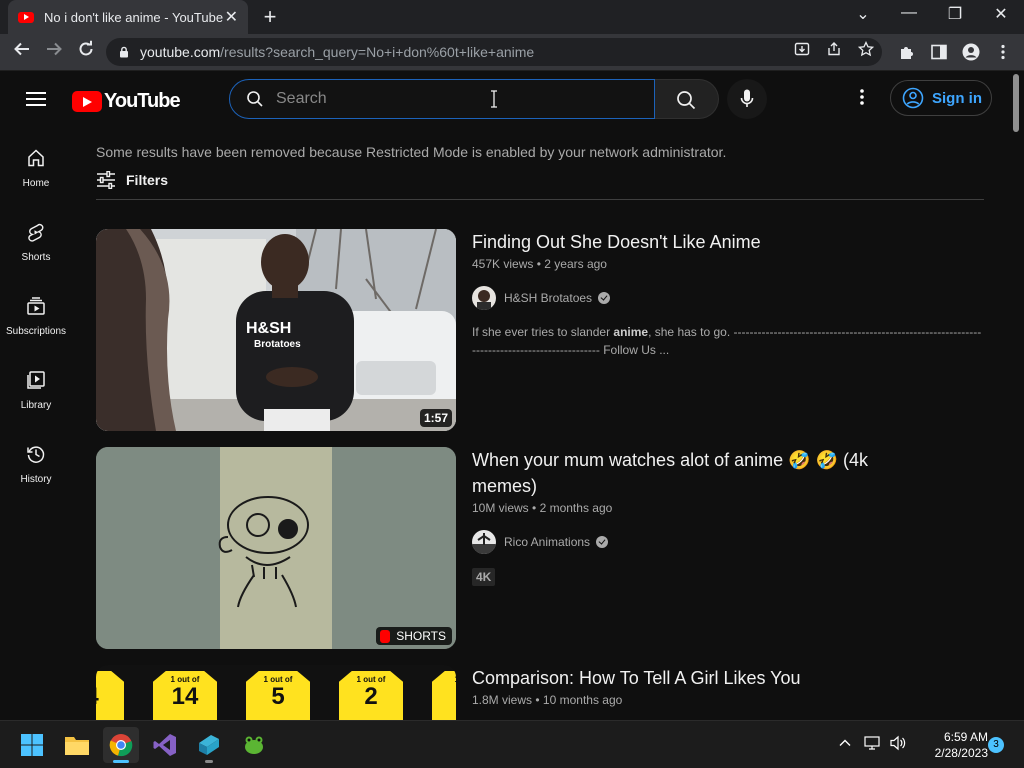  I want to click on channel-name: H&SH Brotatoes, so click(548, 298).